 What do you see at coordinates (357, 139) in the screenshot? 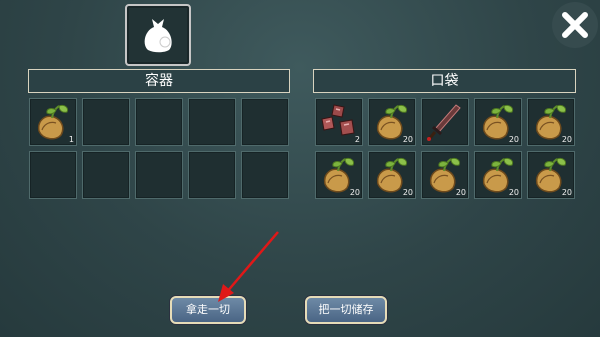
I see `item-count: 2` at bounding box center [357, 139].